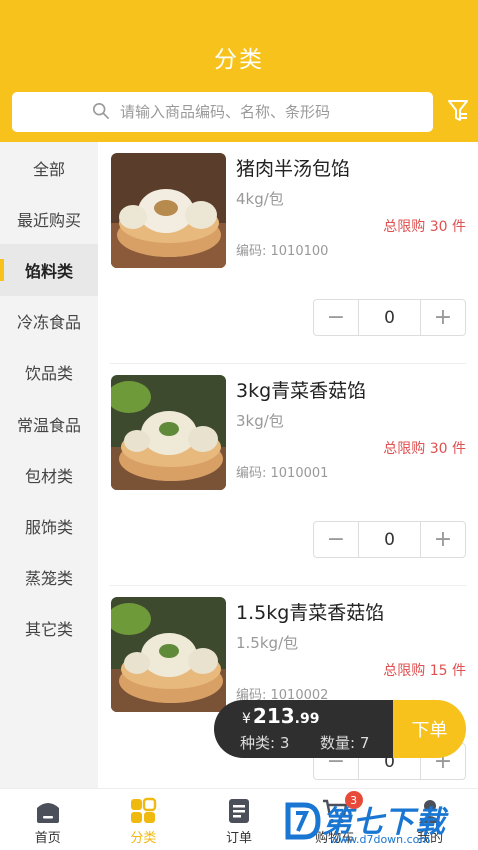 The image size is (478, 850). Describe the element at coordinates (310, 613) in the screenshot. I see `product-name: 1.5kg青菜香菇馅` at that location.